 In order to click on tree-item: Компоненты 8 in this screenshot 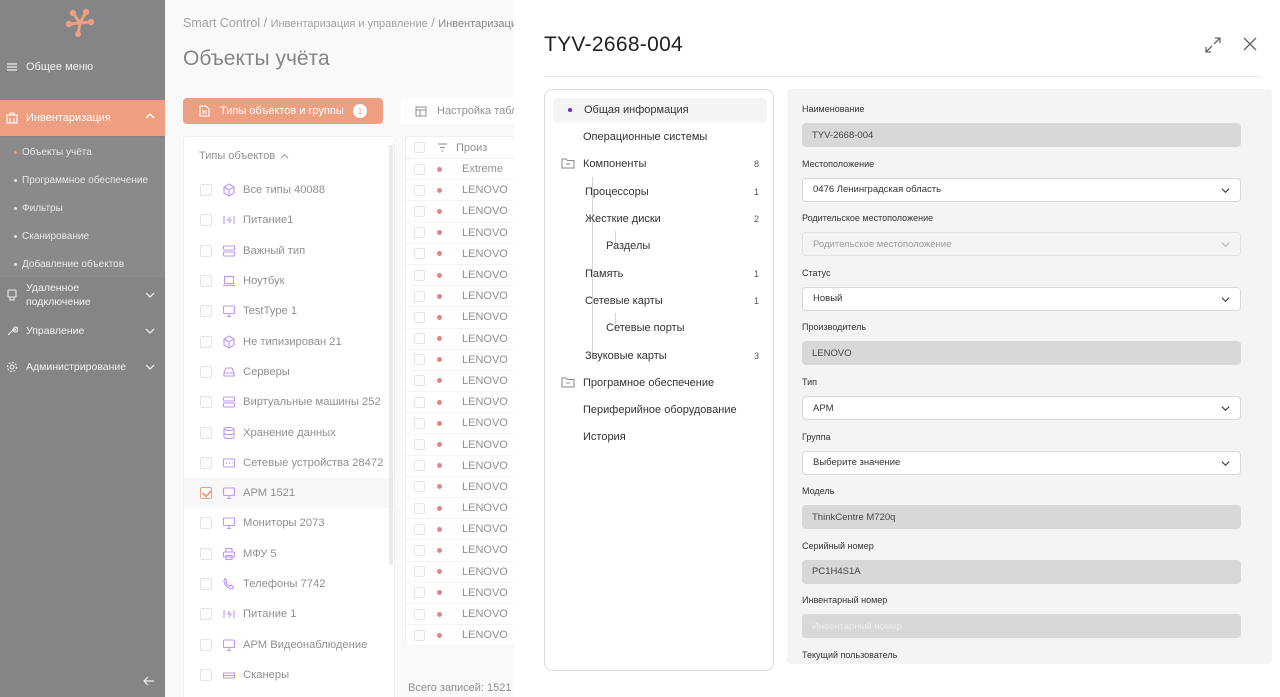, I will do `click(659, 164)`.